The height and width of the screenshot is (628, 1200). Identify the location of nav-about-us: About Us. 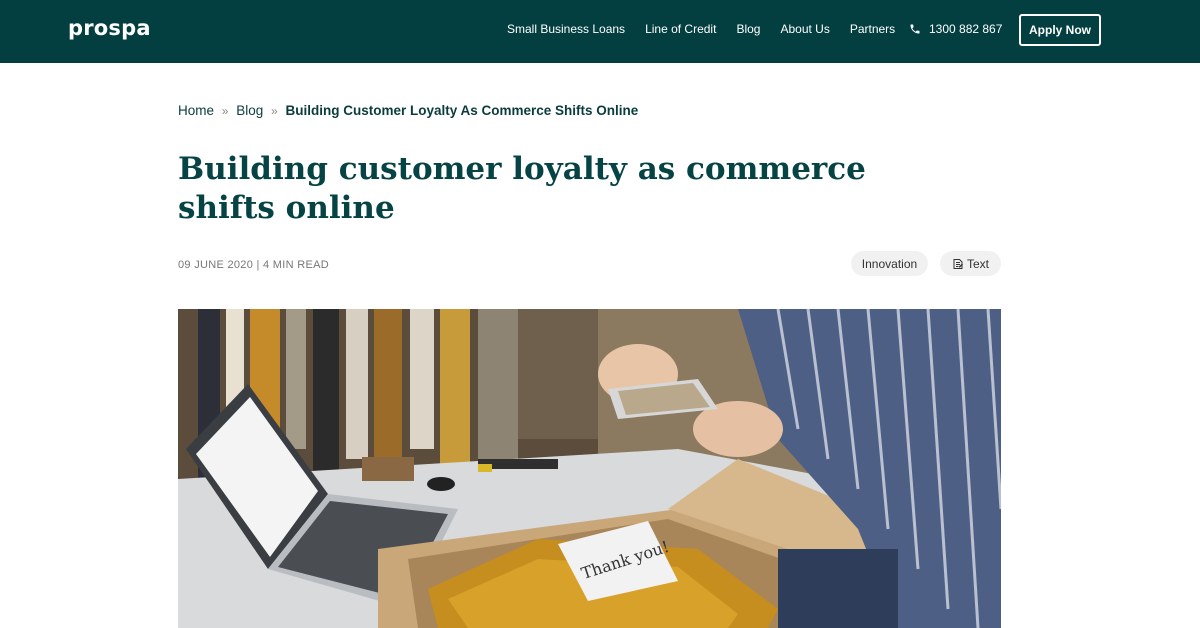
(804, 29).